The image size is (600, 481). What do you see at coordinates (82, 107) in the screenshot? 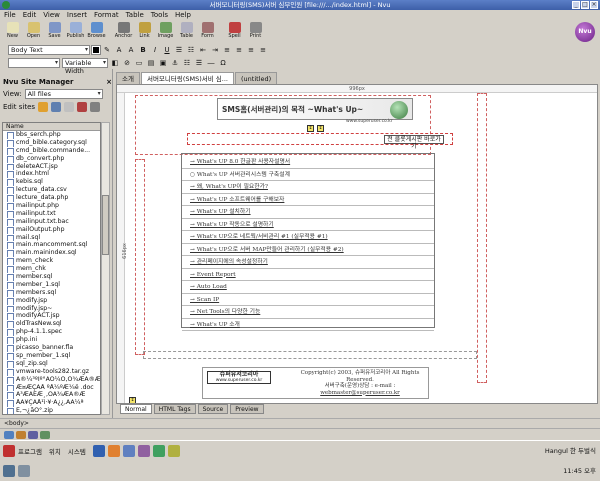
I see `delete-icon` at bounding box center [82, 107].